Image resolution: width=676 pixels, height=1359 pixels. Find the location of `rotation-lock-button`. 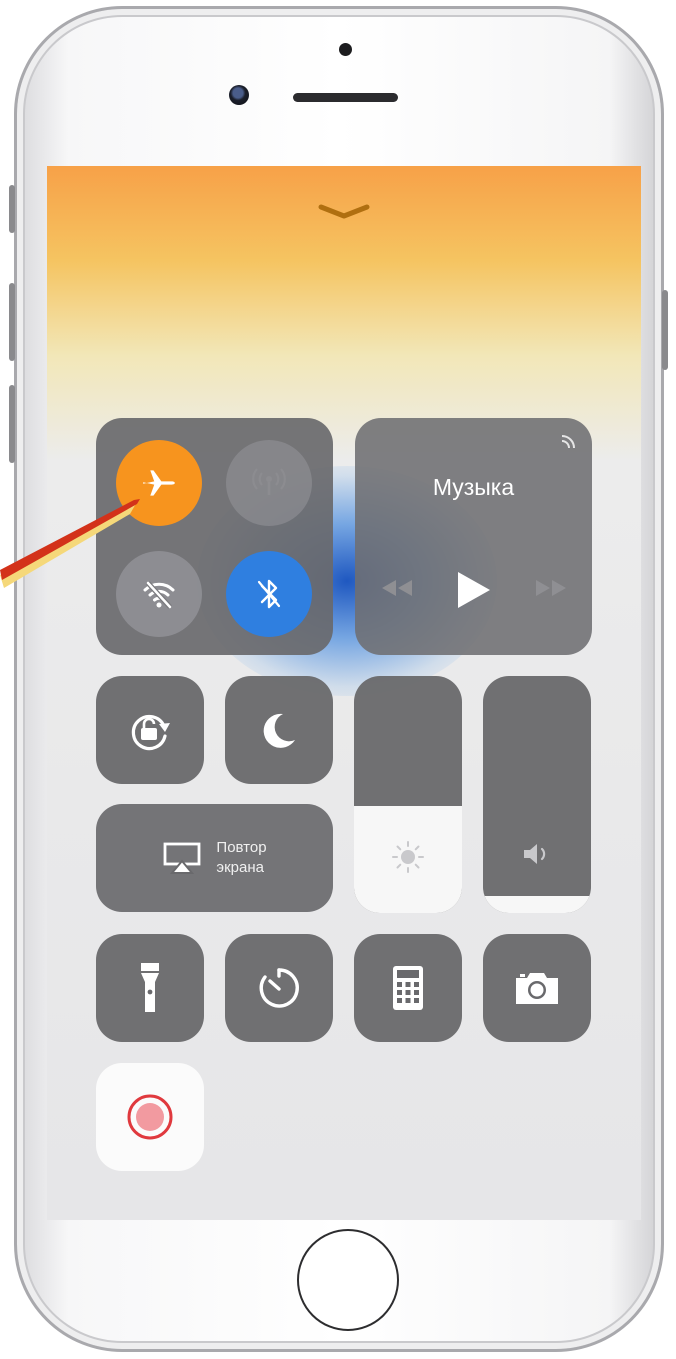

rotation-lock-button is located at coordinates (150, 730).